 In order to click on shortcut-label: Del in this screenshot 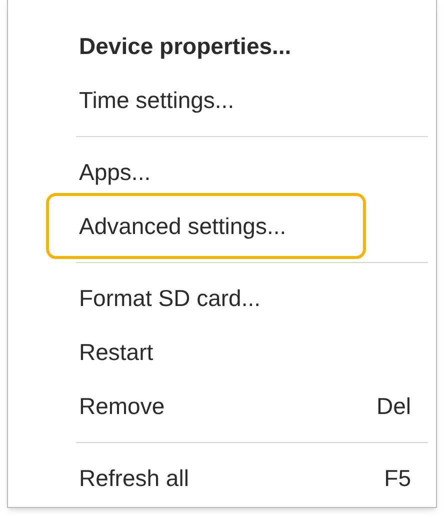, I will do `click(393, 406)`.